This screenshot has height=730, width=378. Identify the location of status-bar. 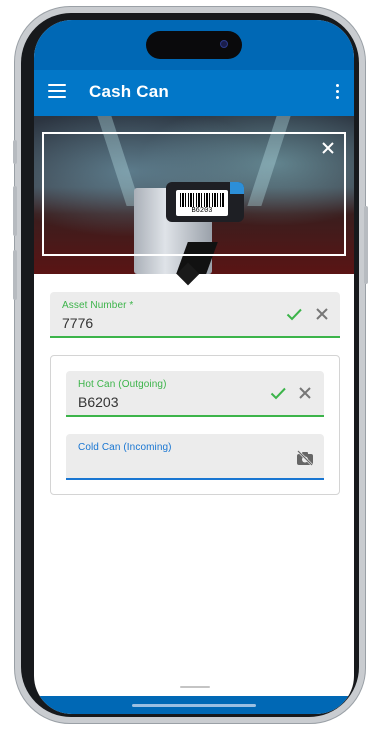
(194, 45).